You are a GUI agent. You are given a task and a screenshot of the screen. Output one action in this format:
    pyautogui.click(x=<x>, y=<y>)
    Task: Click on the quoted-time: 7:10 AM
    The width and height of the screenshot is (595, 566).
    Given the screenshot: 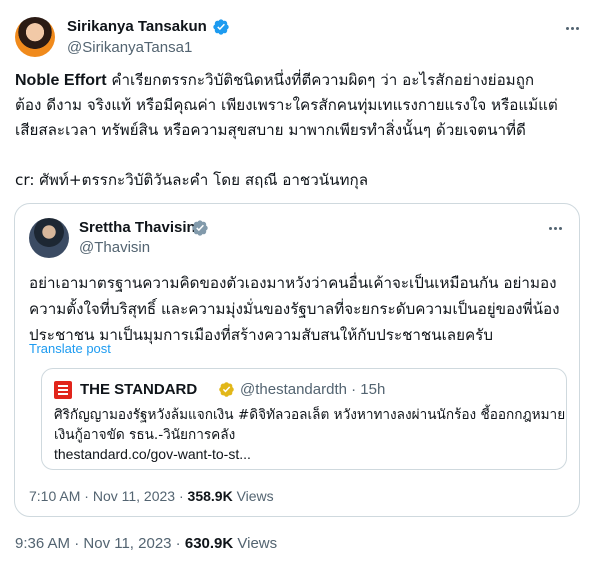 What is the action you would take?
    pyautogui.click(x=54, y=496)
    